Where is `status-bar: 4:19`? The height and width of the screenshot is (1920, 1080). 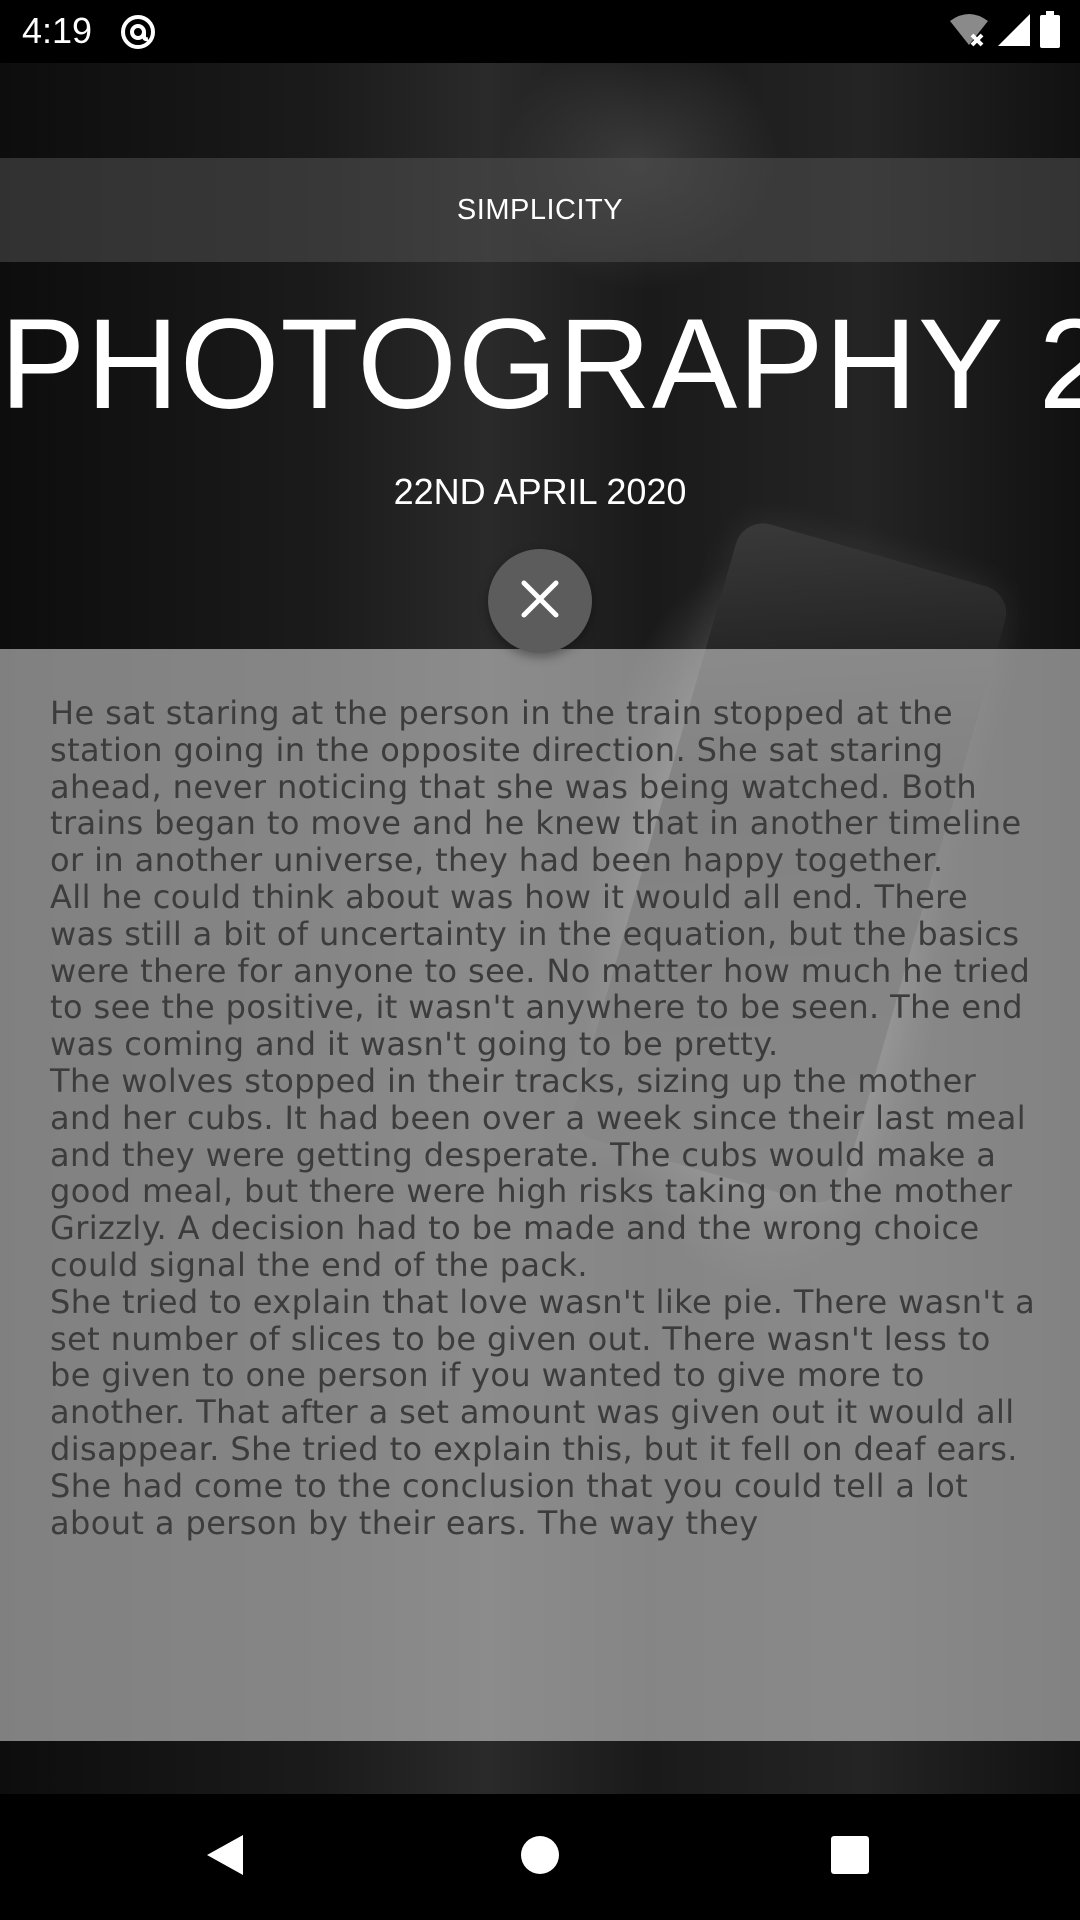
status-bar: 4:19 is located at coordinates (540, 31).